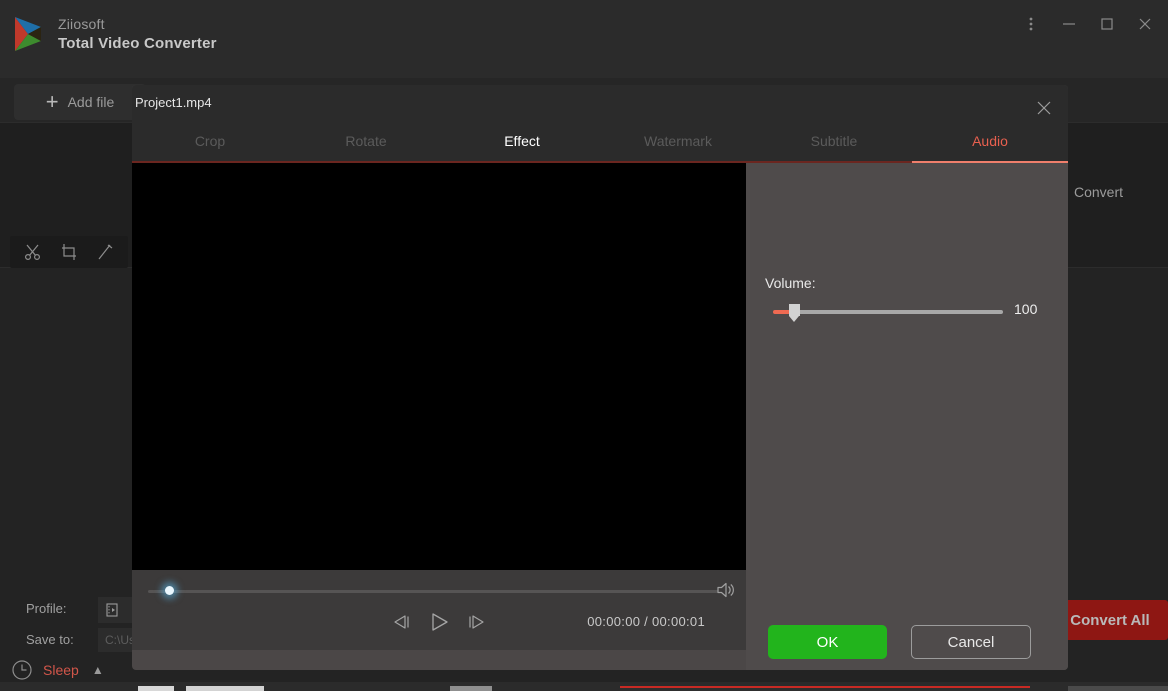 The image size is (1168, 691). I want to click on row-convert-button: Convert, so click(1114, 192).